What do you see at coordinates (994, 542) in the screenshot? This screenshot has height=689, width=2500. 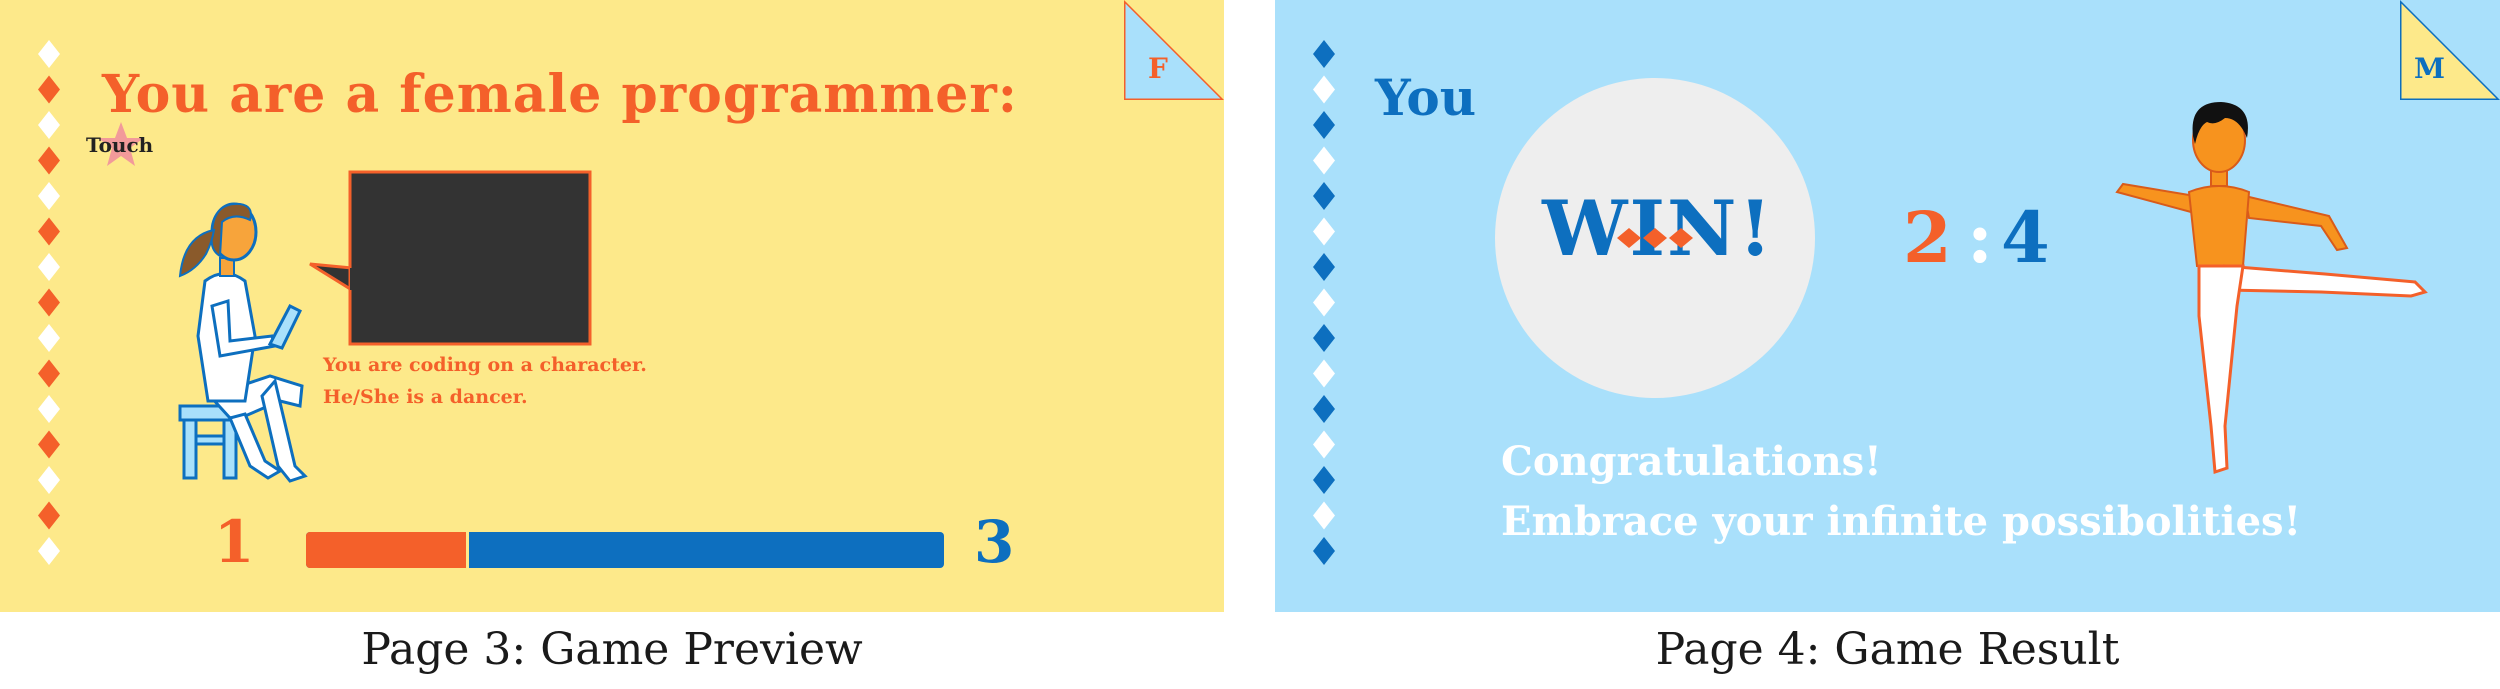 I see `progress-number-right: 3` at bounding box center [994, 542].